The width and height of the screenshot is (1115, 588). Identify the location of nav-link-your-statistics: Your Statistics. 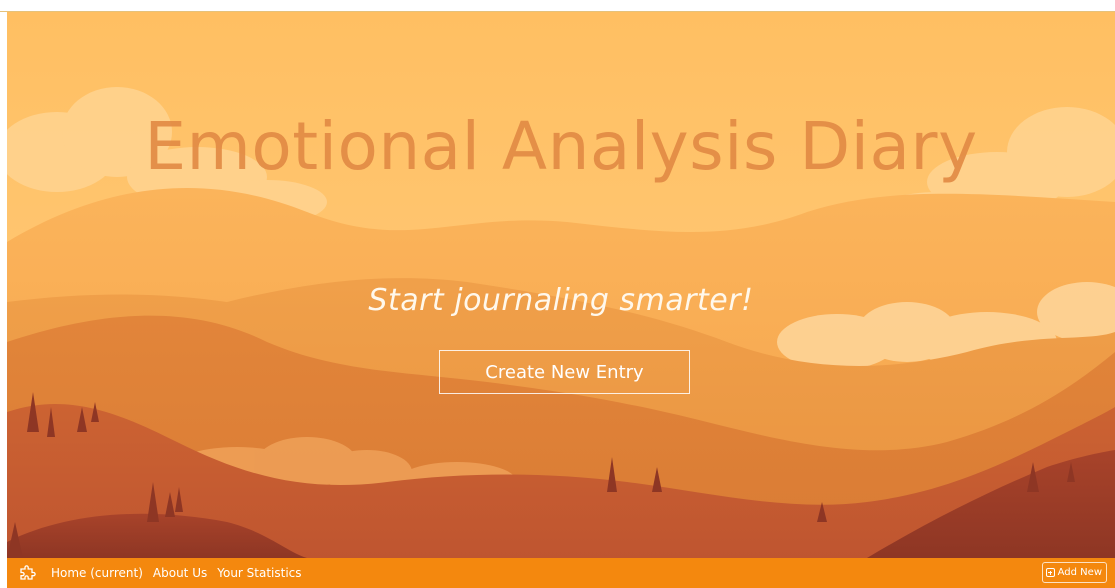
(259, 573).